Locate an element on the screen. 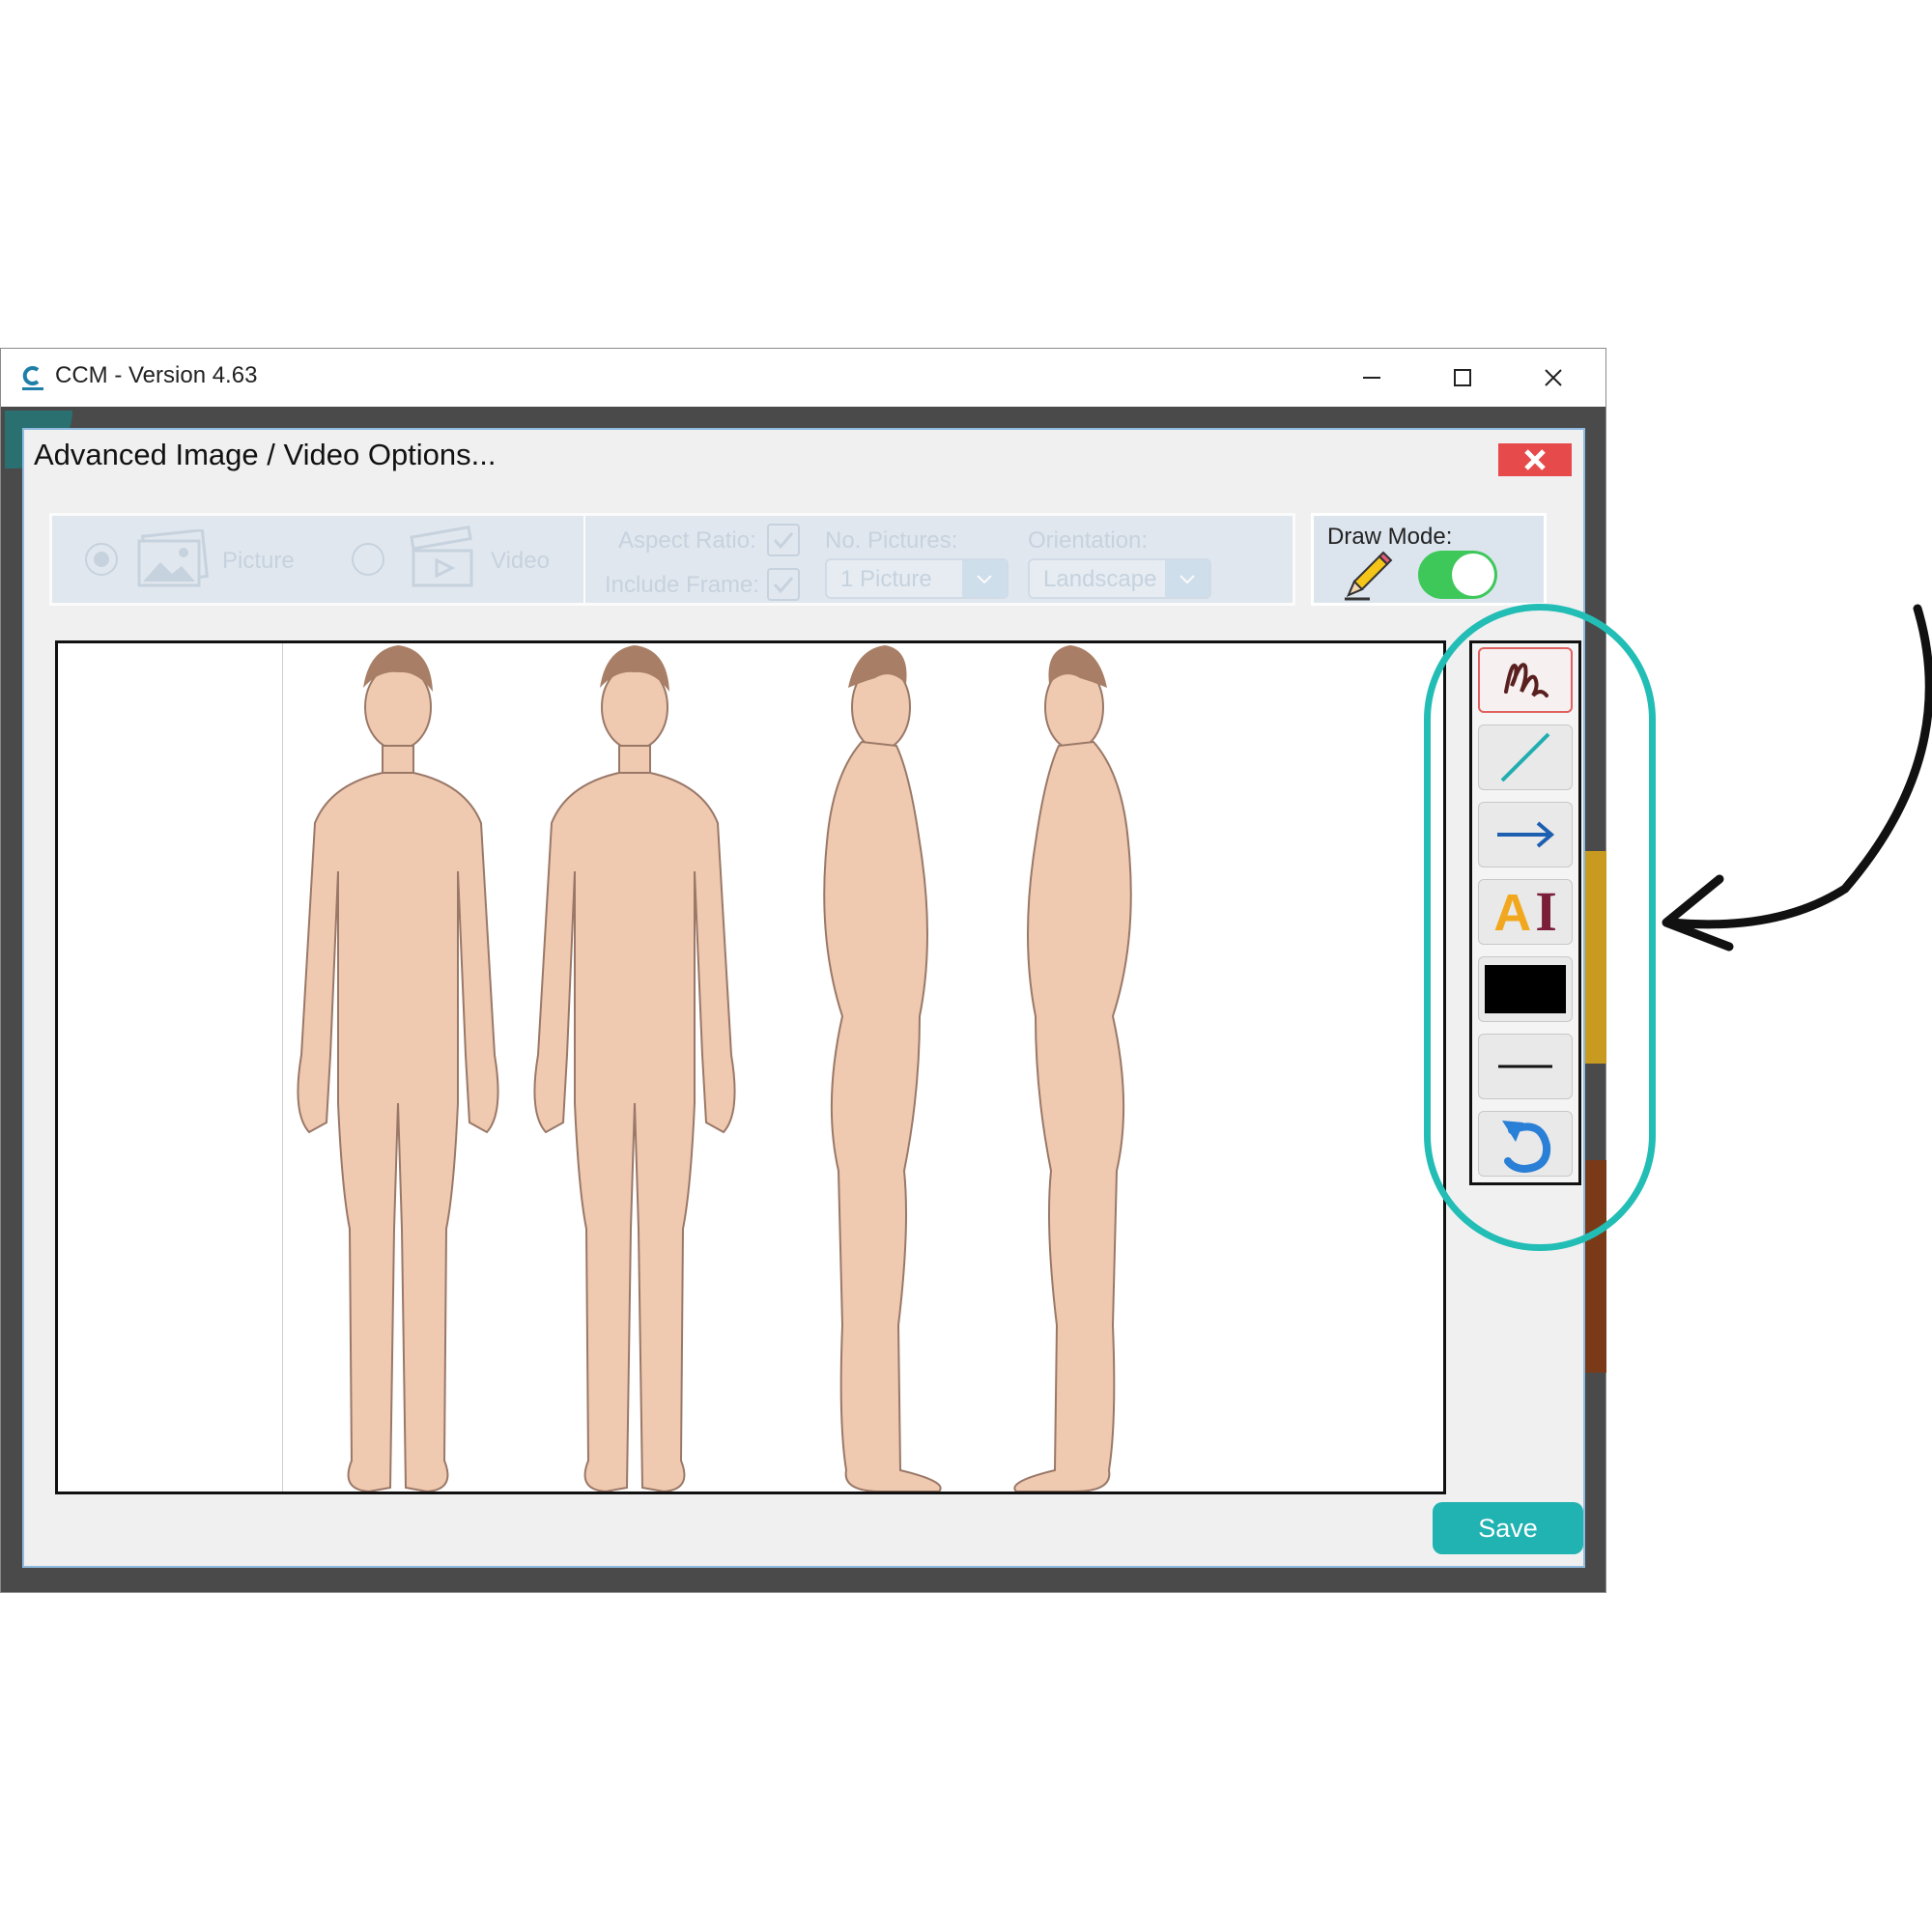  picture-icon is located at coordinates (173, 558).